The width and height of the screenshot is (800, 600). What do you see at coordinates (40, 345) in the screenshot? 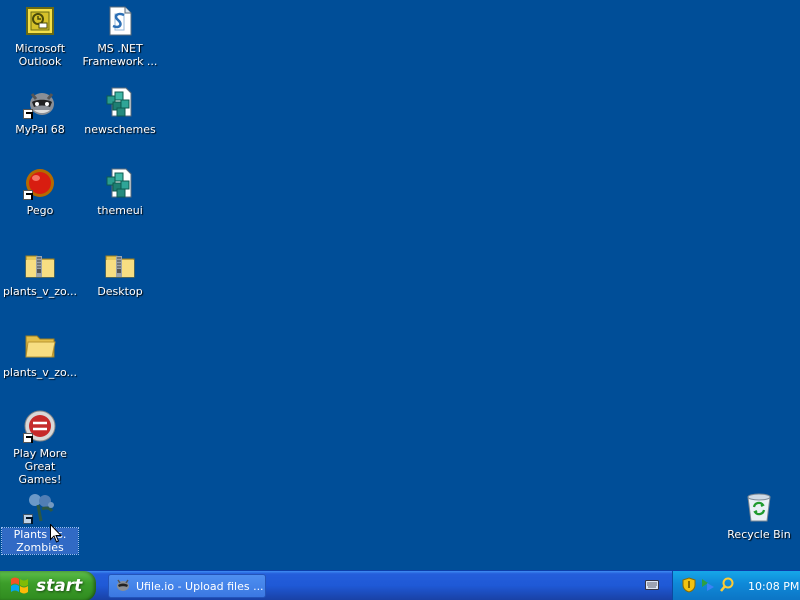
I see `folder-icon` at bounding box center [40, 345].